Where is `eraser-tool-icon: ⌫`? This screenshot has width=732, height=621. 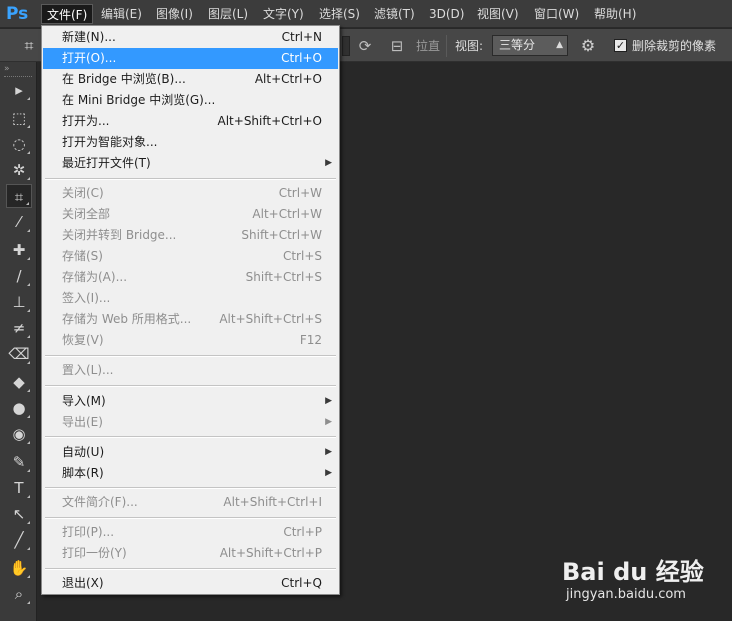 eraser-tool-icon: ⌫ is located at coordinates (19, 354).